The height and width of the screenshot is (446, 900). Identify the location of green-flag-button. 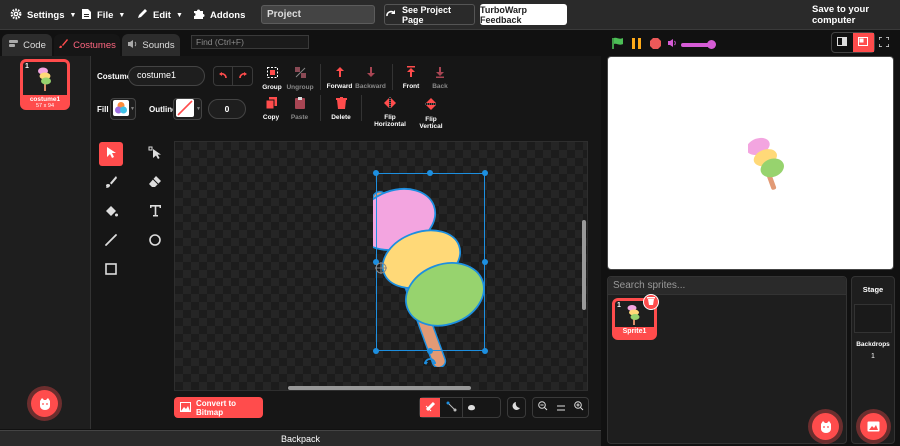
(617, 45).